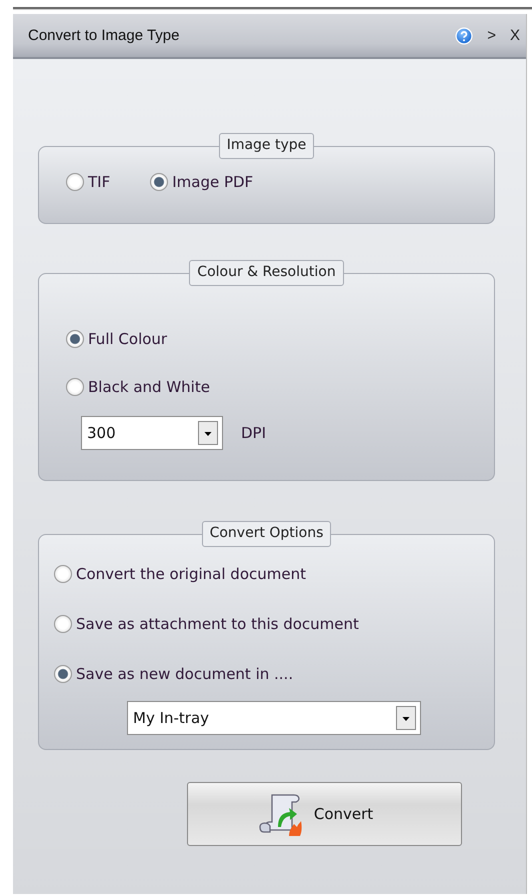  Describe the element at coordinates (99, 182) in the screenshot. I see `radio-label: TIF` at that location.